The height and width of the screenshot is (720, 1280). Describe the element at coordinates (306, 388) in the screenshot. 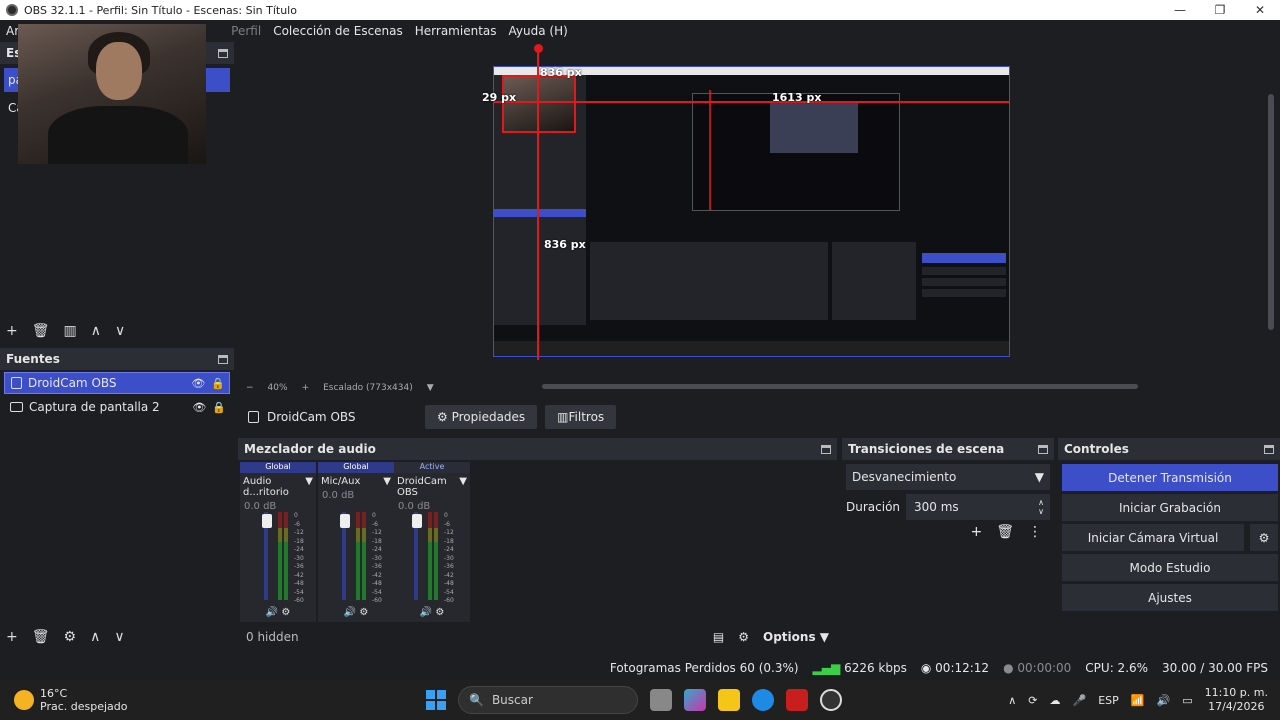

I see `zoom-in-icon: +` at that location.